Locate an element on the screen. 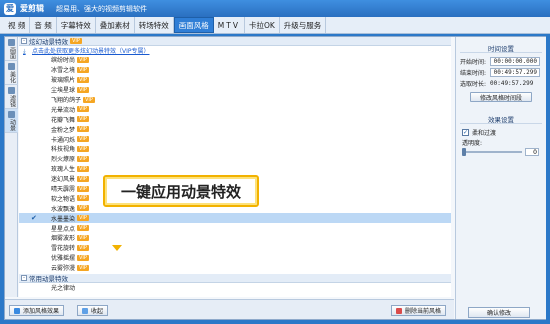 The width and height of the screenshot is (550, 324). effect-name: 卡通闪烁 is located at coordinates (63, 140).